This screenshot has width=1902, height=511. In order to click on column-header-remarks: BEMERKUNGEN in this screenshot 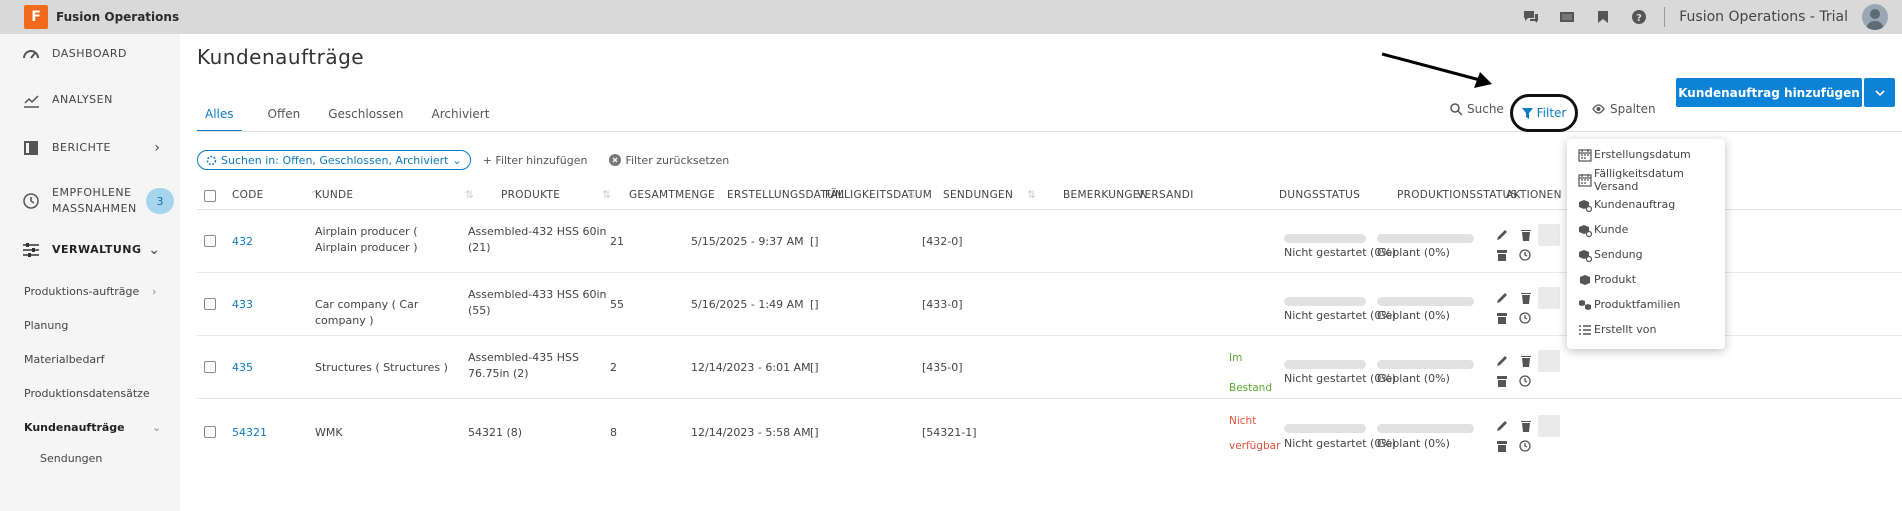, I will do `click(1105, 195)`.